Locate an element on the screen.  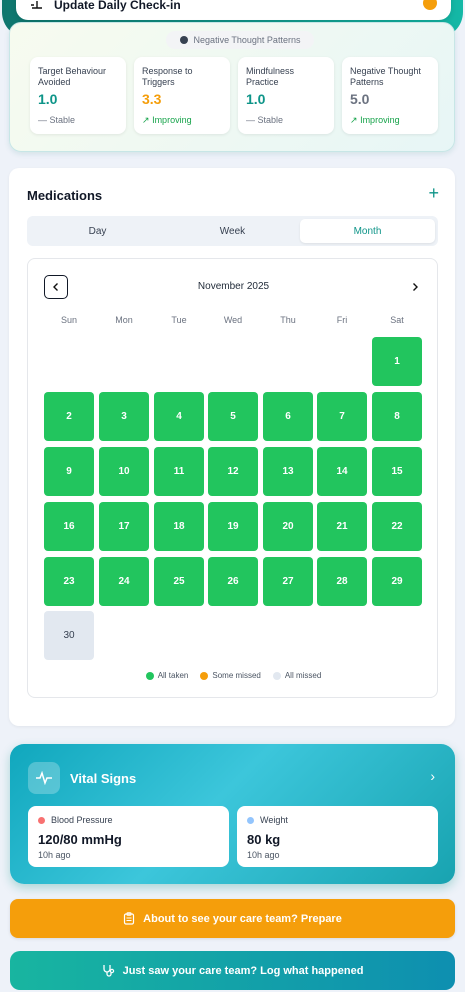
calendar-day: 23 is located at coordinates (69, 581).